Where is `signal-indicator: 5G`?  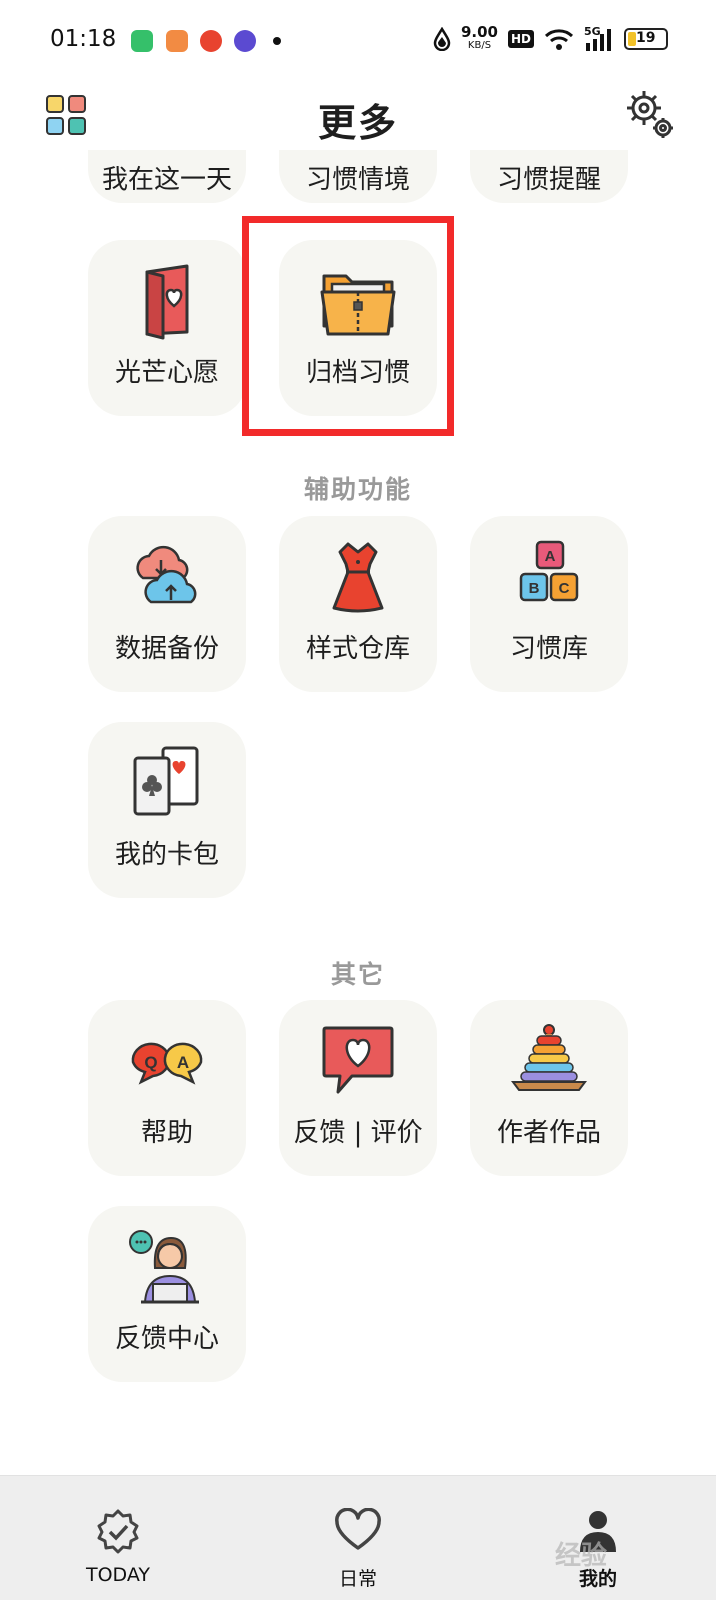
signal-indicator: 5G is located at coordinates (599, 38).